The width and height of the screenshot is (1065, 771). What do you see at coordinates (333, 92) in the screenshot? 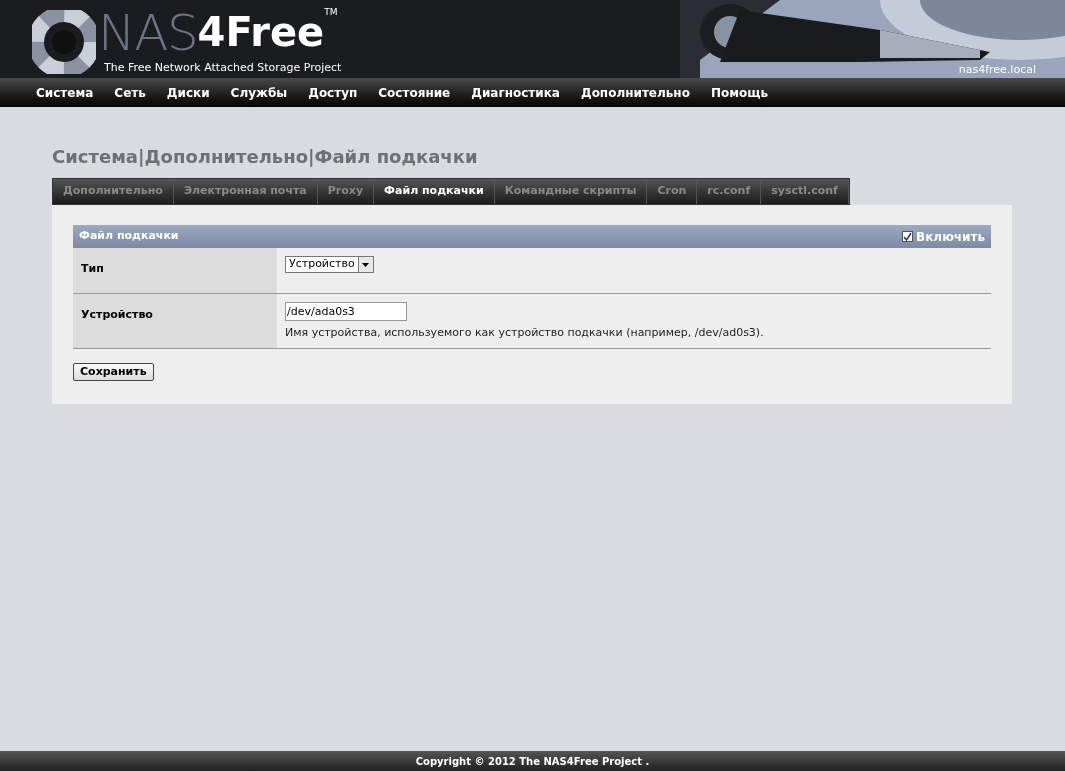
I see `nav-link: Доступ` at bounding box center [333, 92].